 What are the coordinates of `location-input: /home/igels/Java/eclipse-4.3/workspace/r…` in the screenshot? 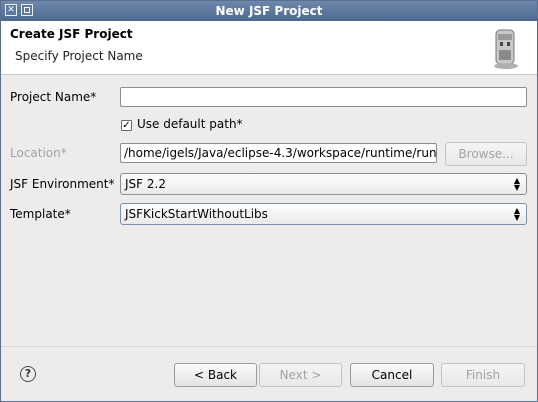 It's located at (278, 153).